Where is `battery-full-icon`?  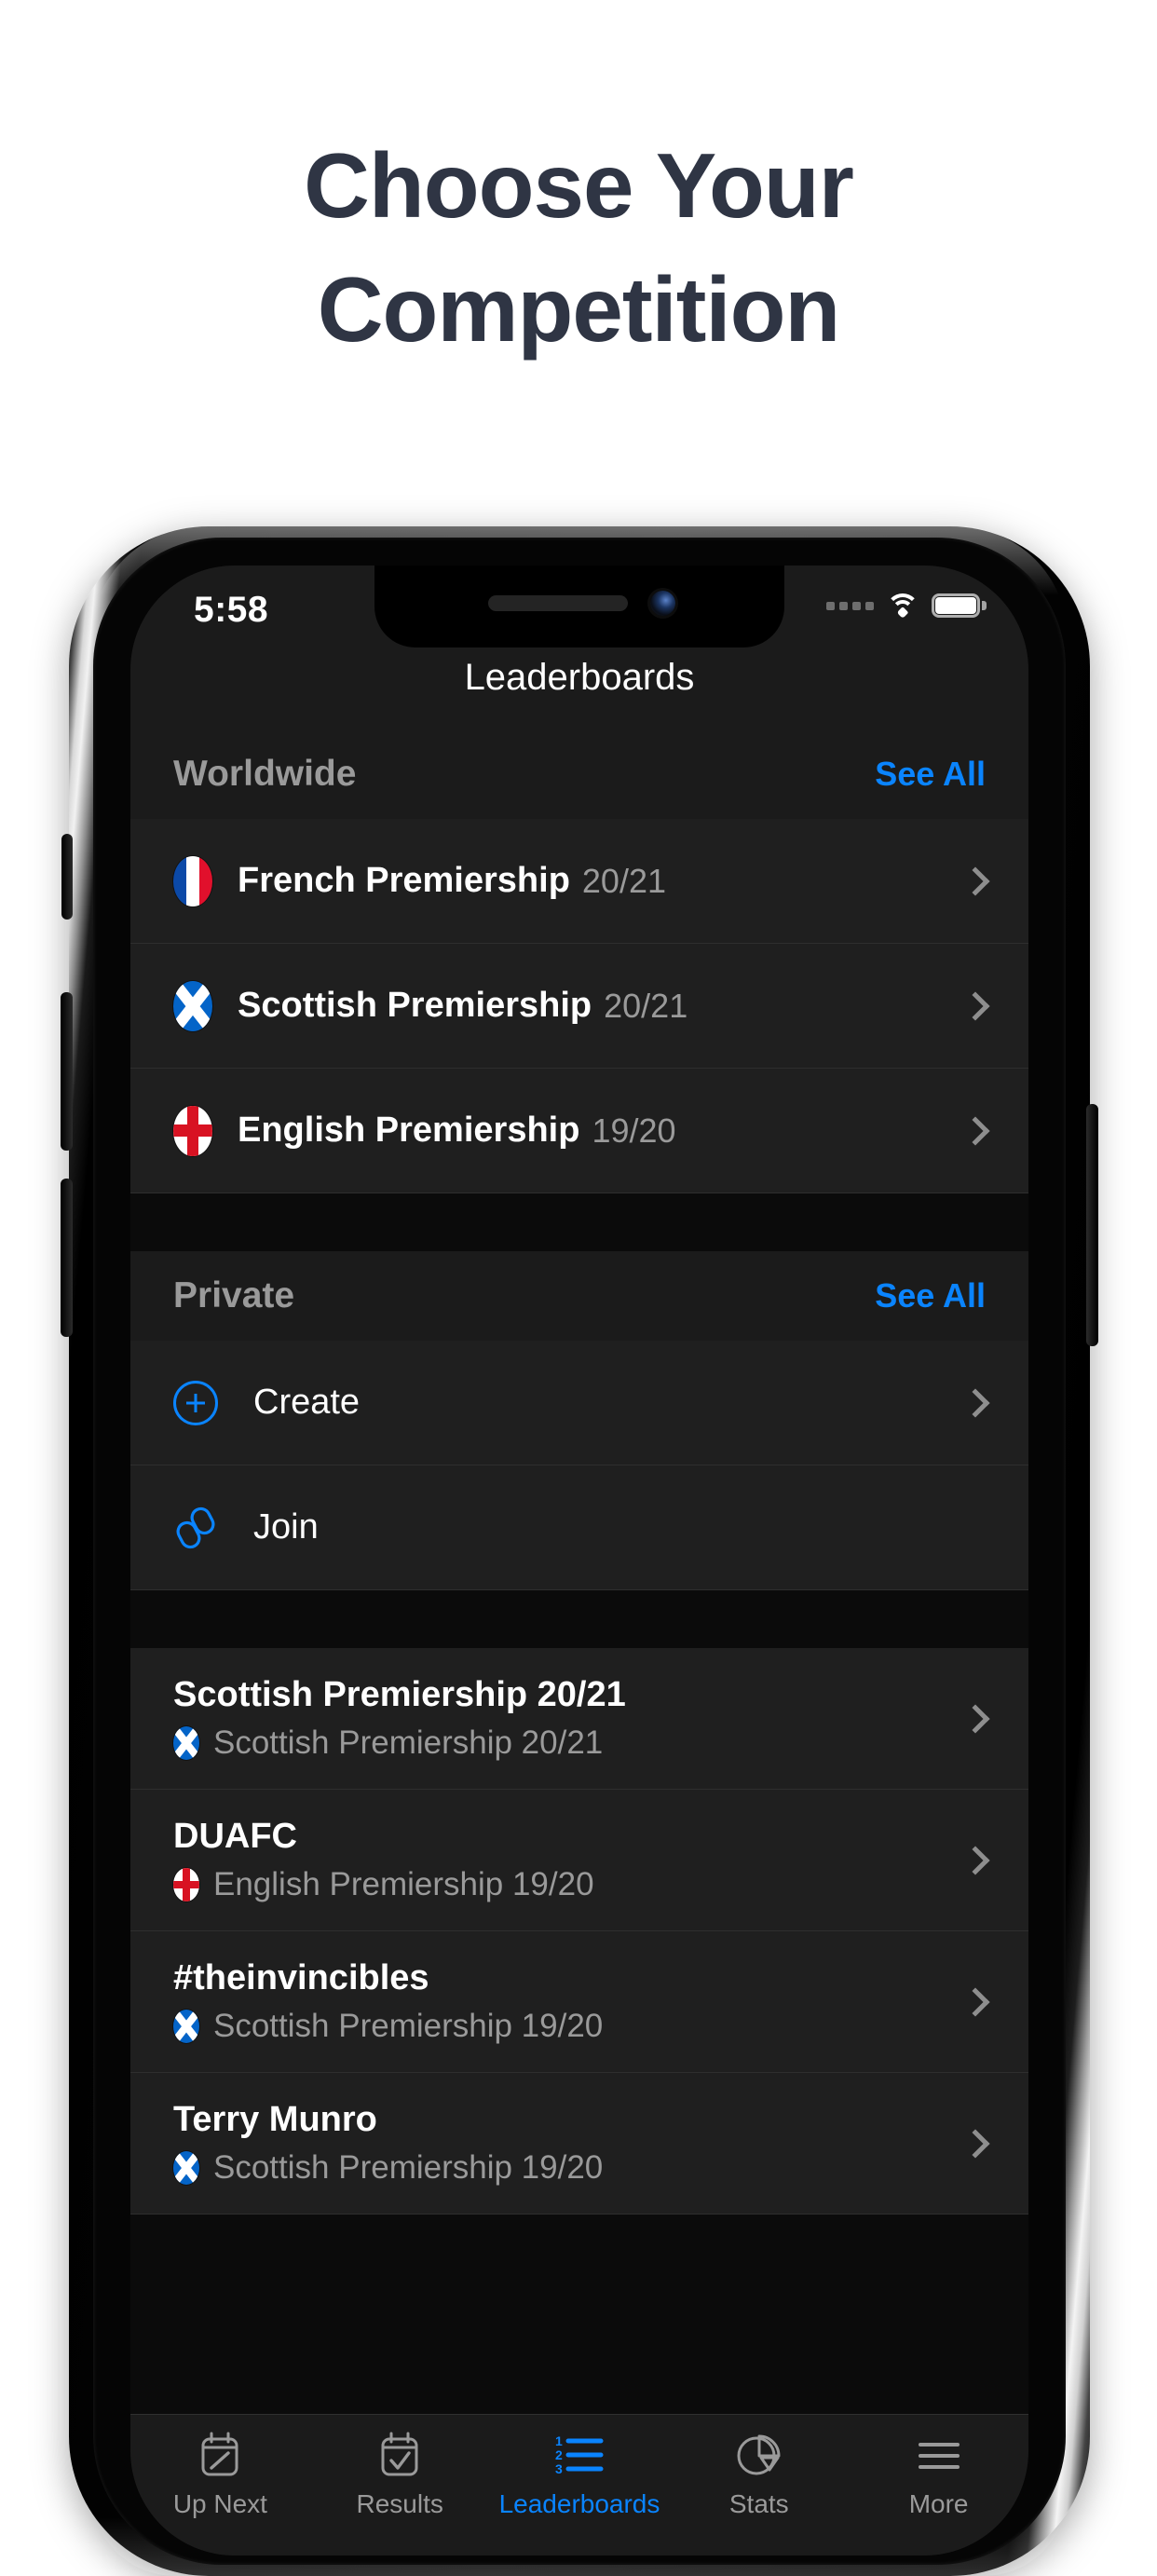 battery-full-icon is located at coordinates (959, 605).